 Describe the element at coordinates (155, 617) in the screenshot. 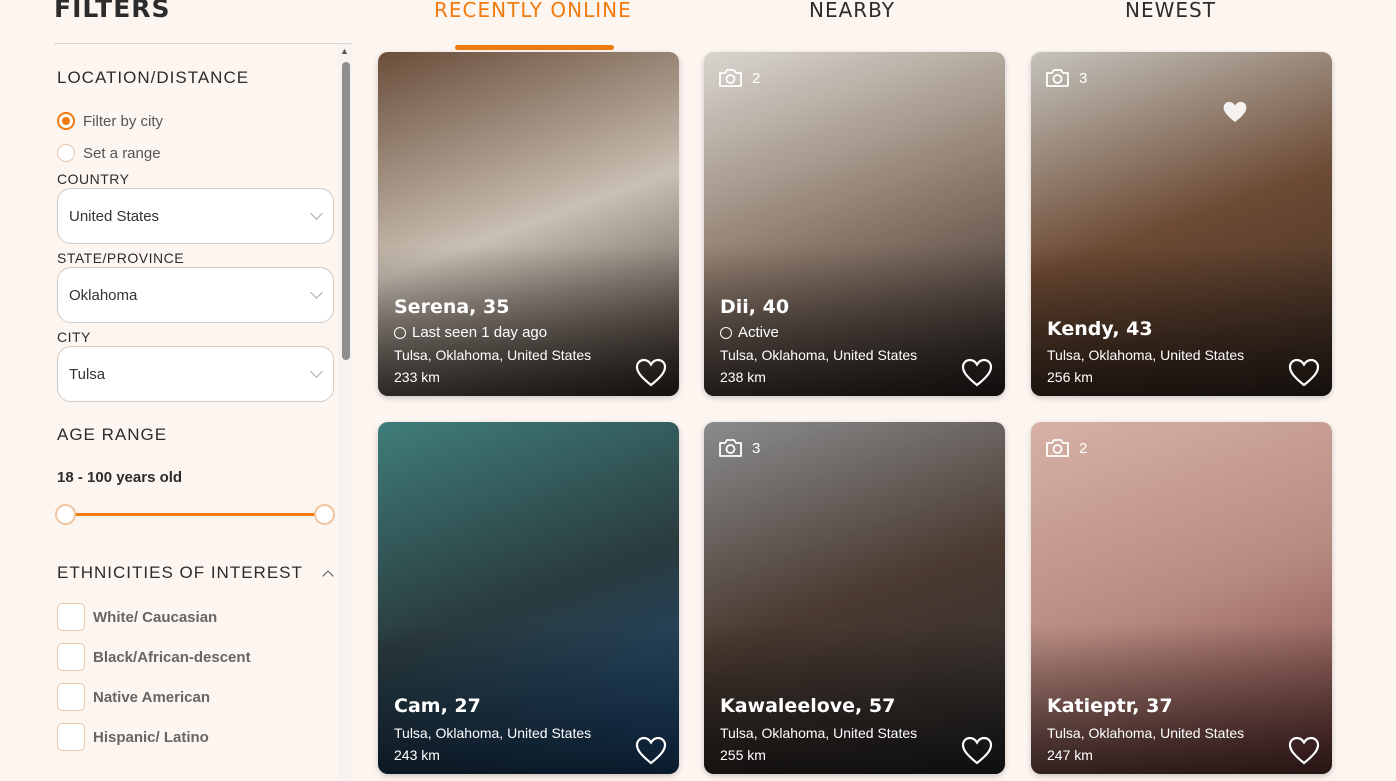

I see `checkbox-label: White/ Caucasian` at that location.